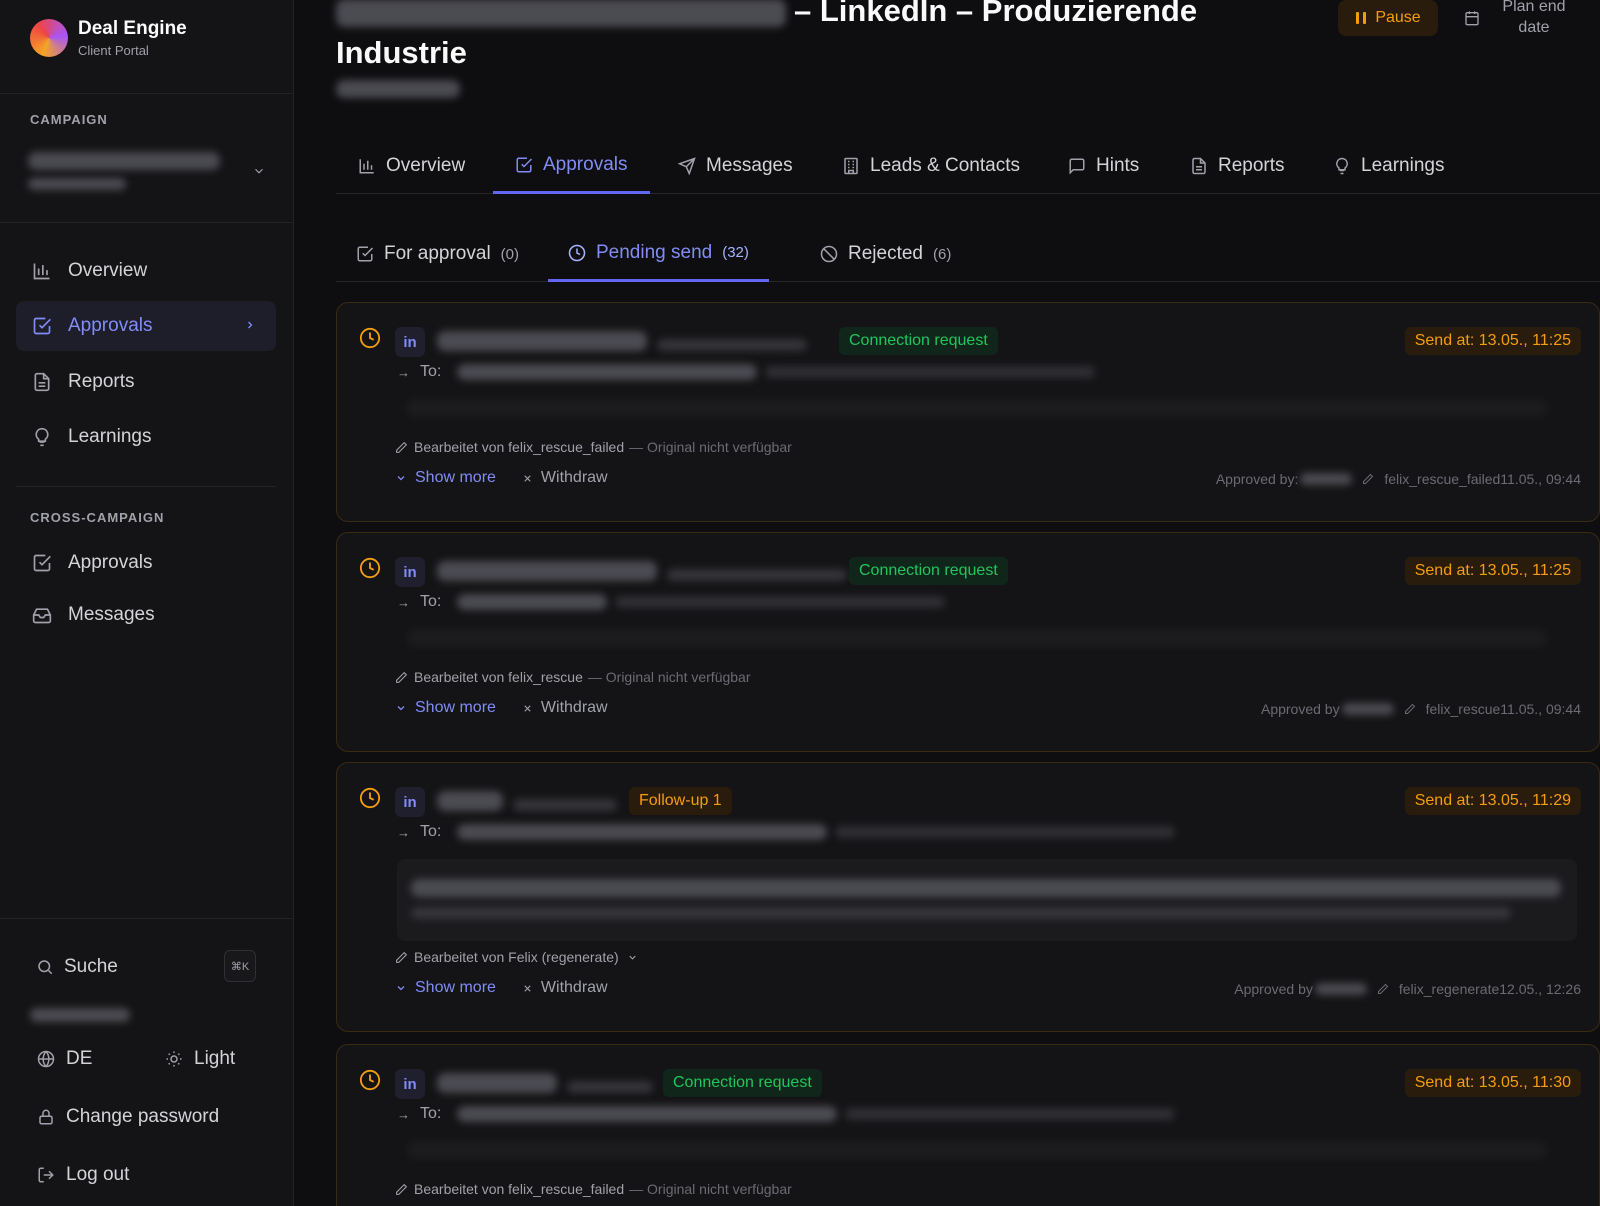 Image resolution: width=1600 pixels, height=1206 pixels. What do you see at coordinates (585, 164) in the screenshot?
I see `tab-label: Approvals` at bounding box center [585, 164].